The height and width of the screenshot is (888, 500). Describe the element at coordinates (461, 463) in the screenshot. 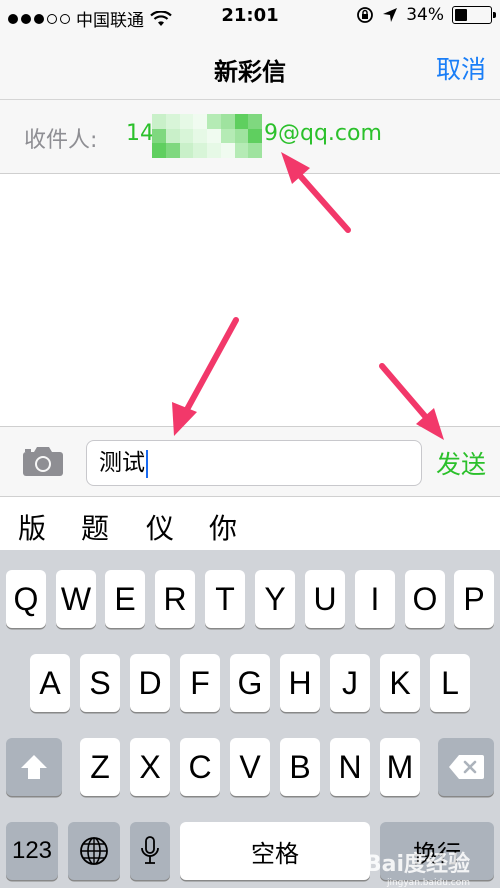

I see `send-button: 发送` at that location.